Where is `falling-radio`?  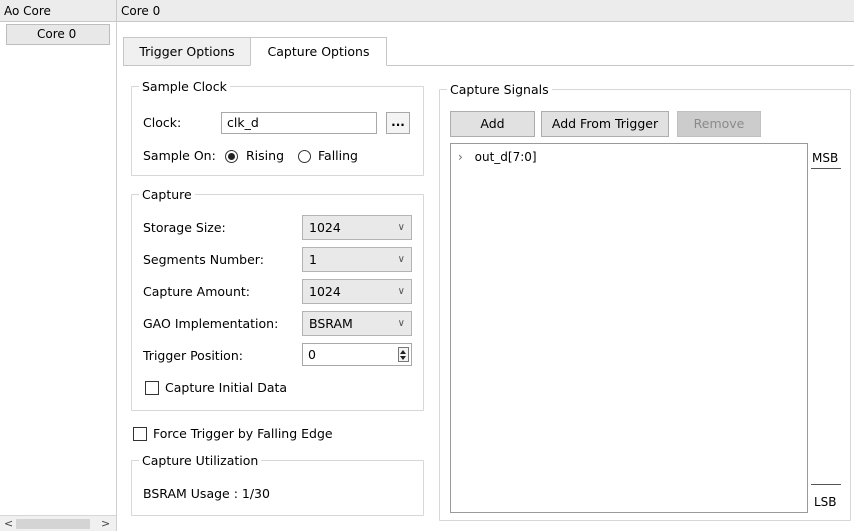
falling-radio is located at coordinates (304, 156).